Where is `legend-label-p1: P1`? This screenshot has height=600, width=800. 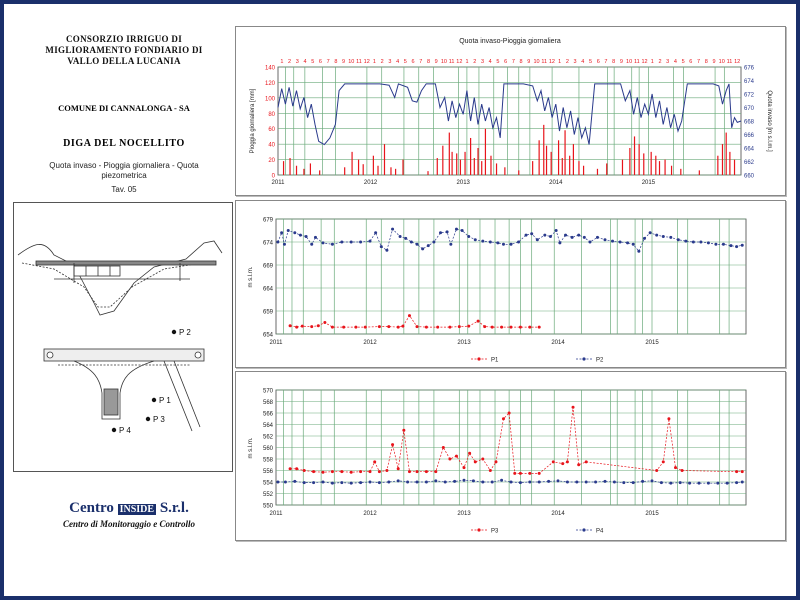
legend-label-p1: P1 is located at coordinates (495, 361).